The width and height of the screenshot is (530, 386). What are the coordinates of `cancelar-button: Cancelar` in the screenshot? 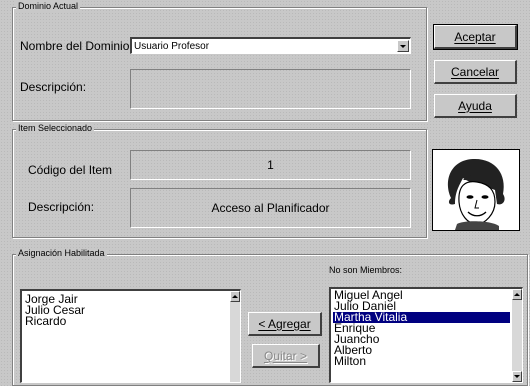 It's located at (475, 72).